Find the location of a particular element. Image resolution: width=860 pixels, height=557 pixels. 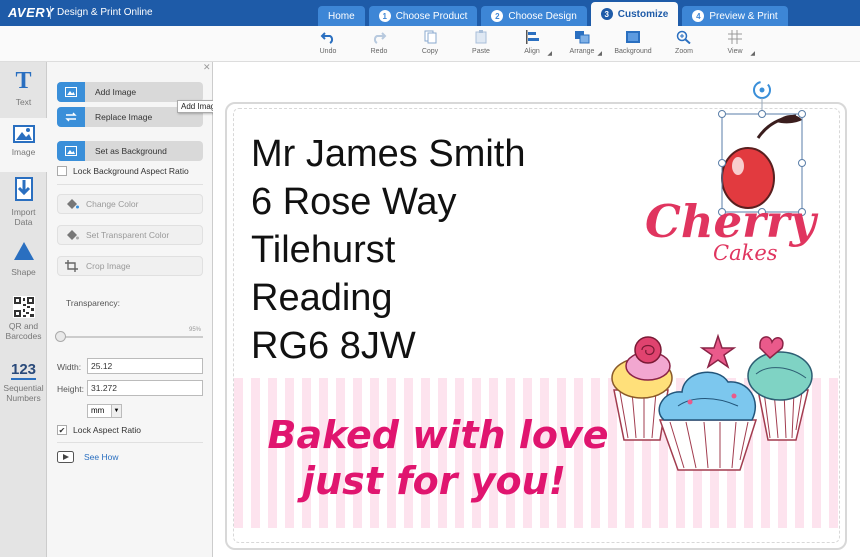

address-line: Tilehurst is located at coordinates (323, 250).